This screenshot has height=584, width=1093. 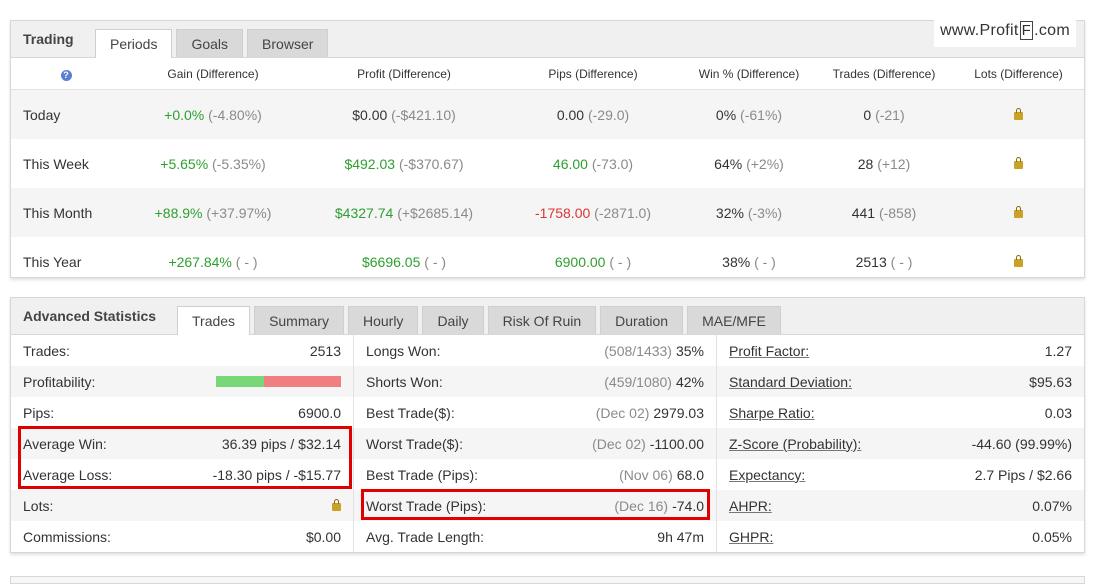 I want to click on stat-value: 0.05%, so click(x=1052, y=536).